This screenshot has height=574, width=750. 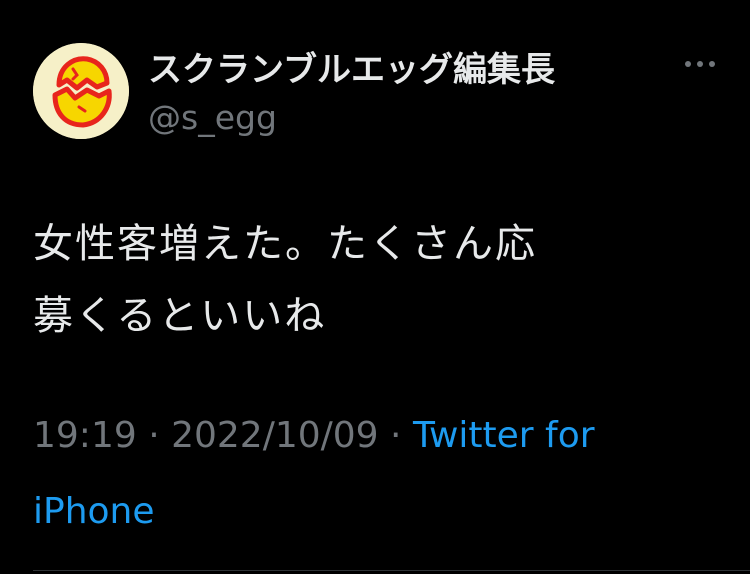 What do you see at coordinates (700, 64) in the screenshot?
I see `more-horizontal-icon` at bounding box center [700, 64].